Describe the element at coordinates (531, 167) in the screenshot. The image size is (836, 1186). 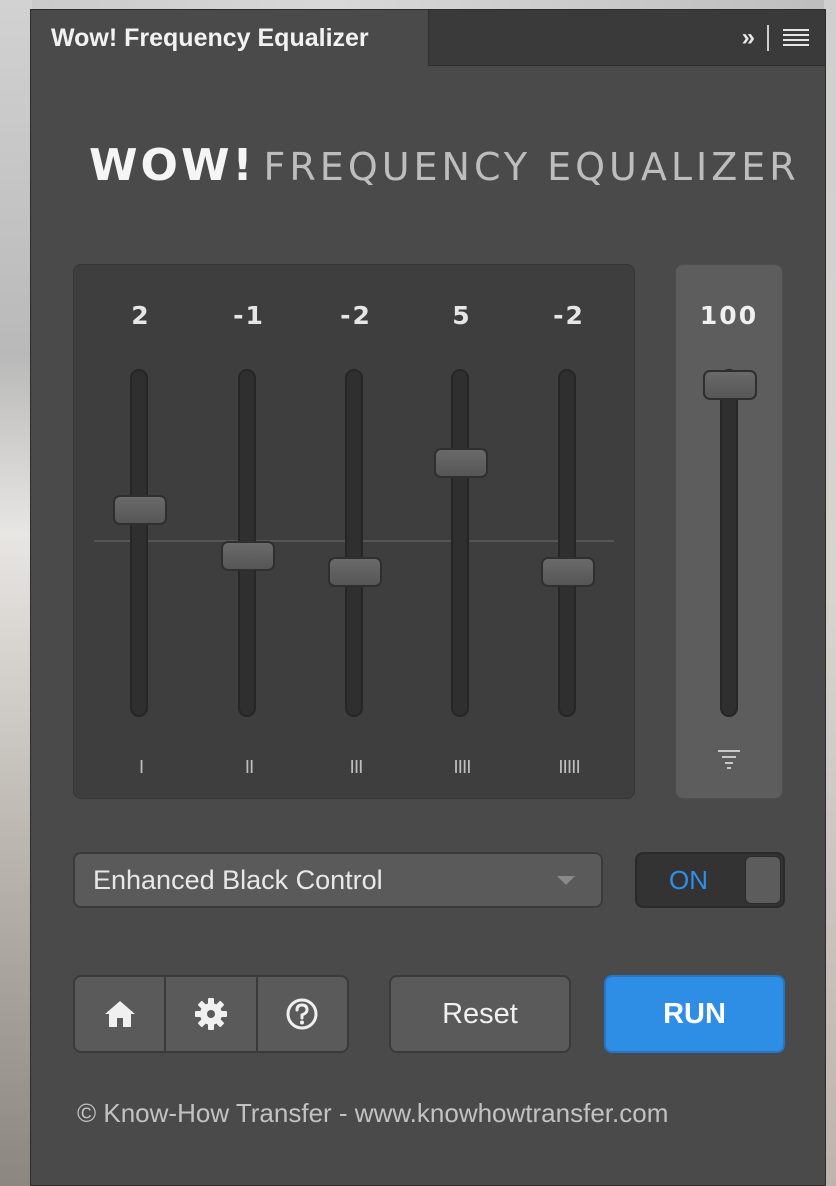
I see `title-light: FREQUENCY EQUALIZER` at that location.